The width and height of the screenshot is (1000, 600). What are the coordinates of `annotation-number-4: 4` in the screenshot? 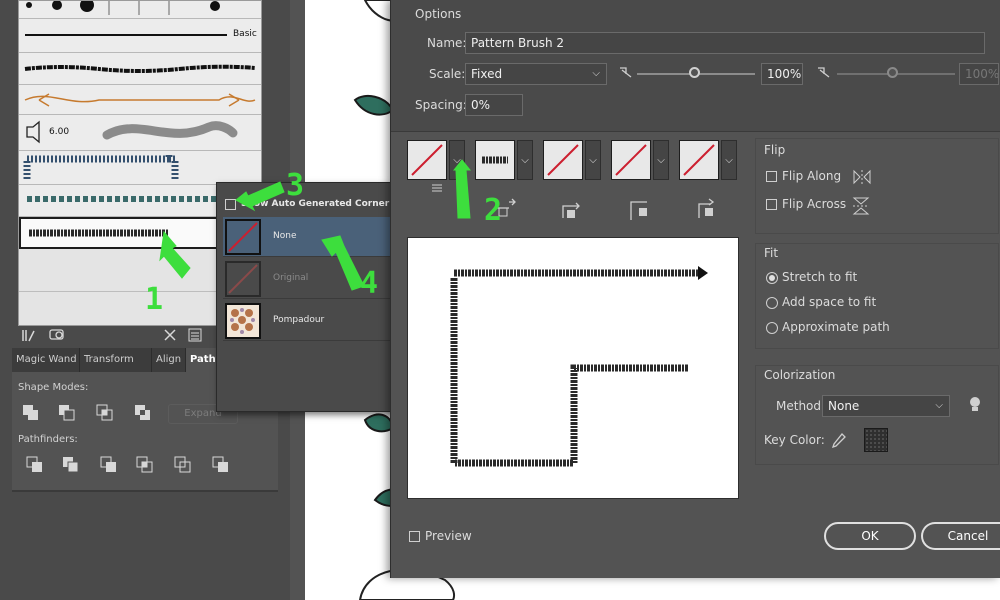 It's located at (369, 283).